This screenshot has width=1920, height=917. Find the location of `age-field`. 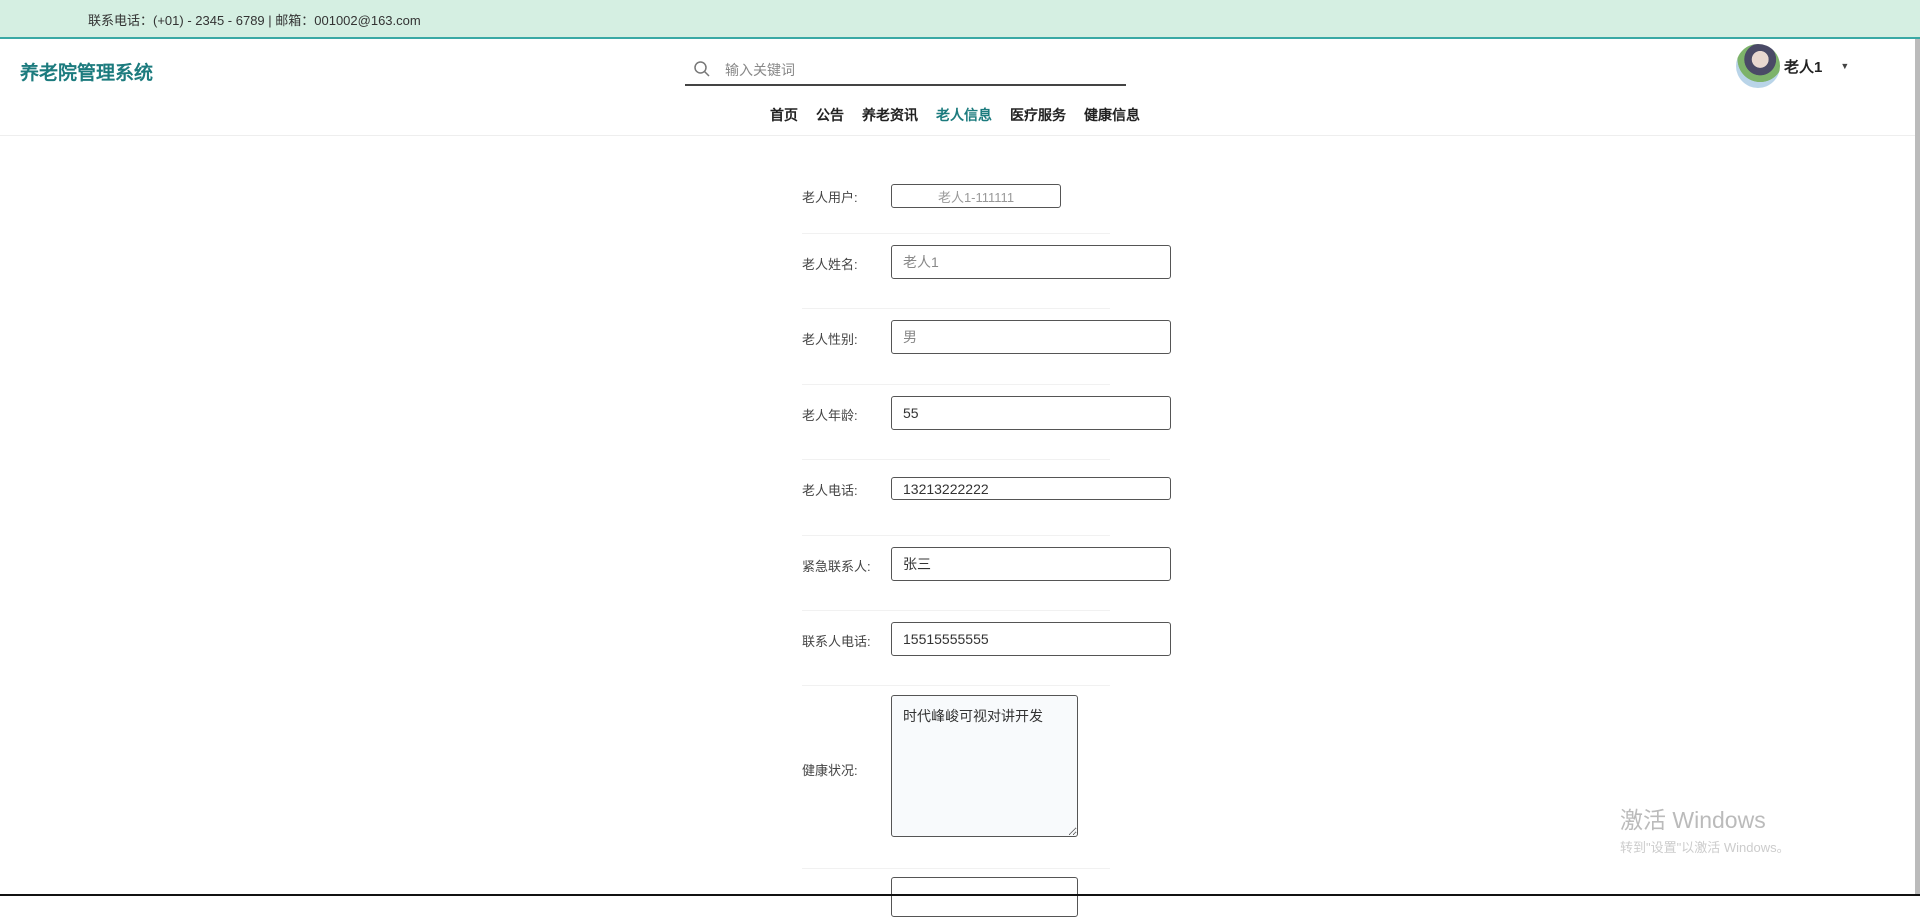

age-field is located at coordinates (1031, 413).